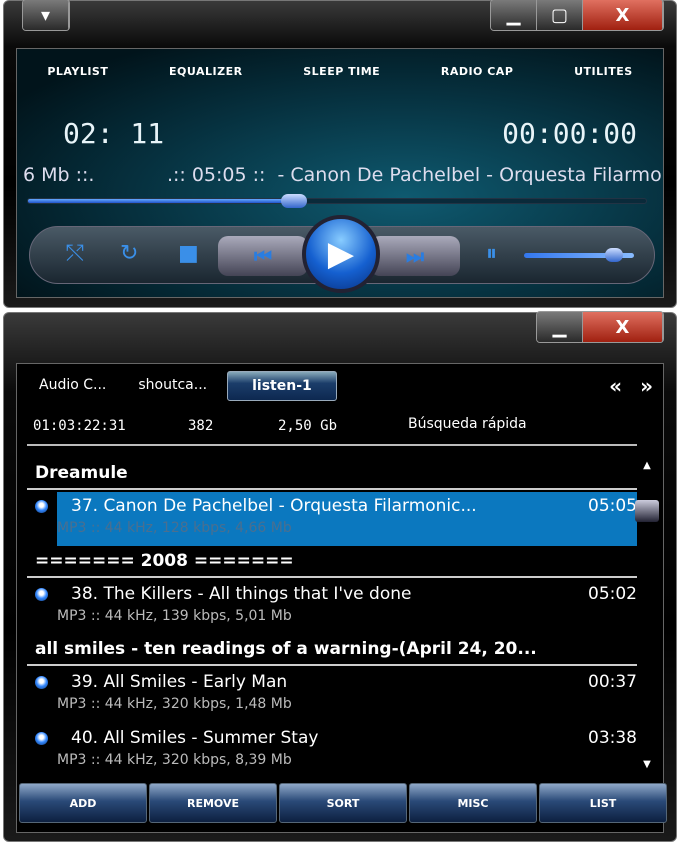 The image size is (680, 845). I want to click on next-button: ⏭, so click(415, 256).